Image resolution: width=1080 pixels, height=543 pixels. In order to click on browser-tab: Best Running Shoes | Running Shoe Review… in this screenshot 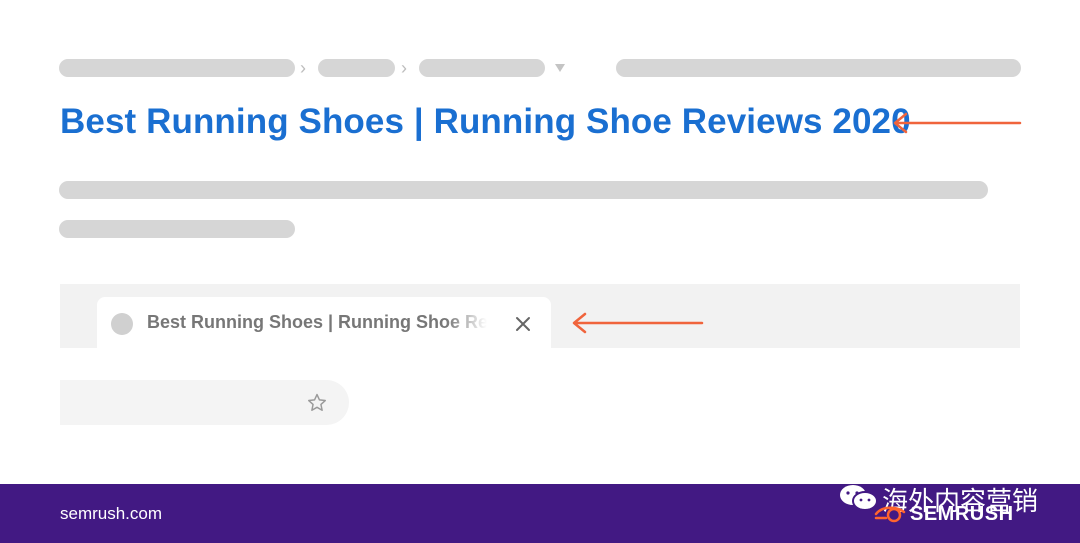, I will do `click(324, 322)`.